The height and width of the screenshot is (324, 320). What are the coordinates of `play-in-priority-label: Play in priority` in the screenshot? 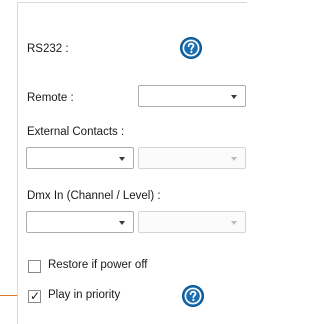 It's located at (84, 295).